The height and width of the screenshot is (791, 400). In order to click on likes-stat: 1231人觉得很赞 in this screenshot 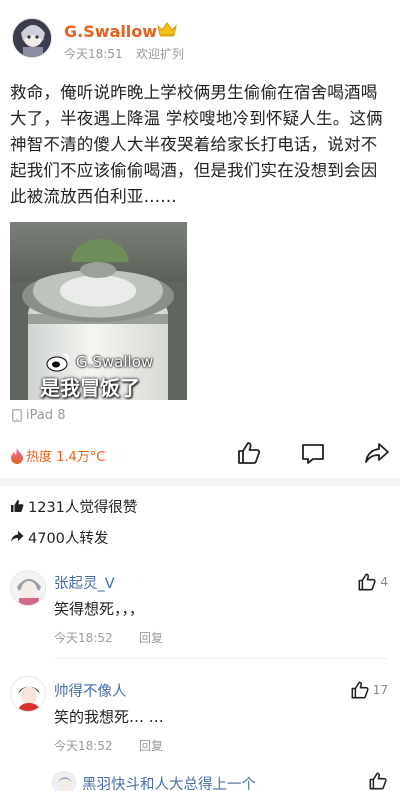, I will do `click(73, 506)`.